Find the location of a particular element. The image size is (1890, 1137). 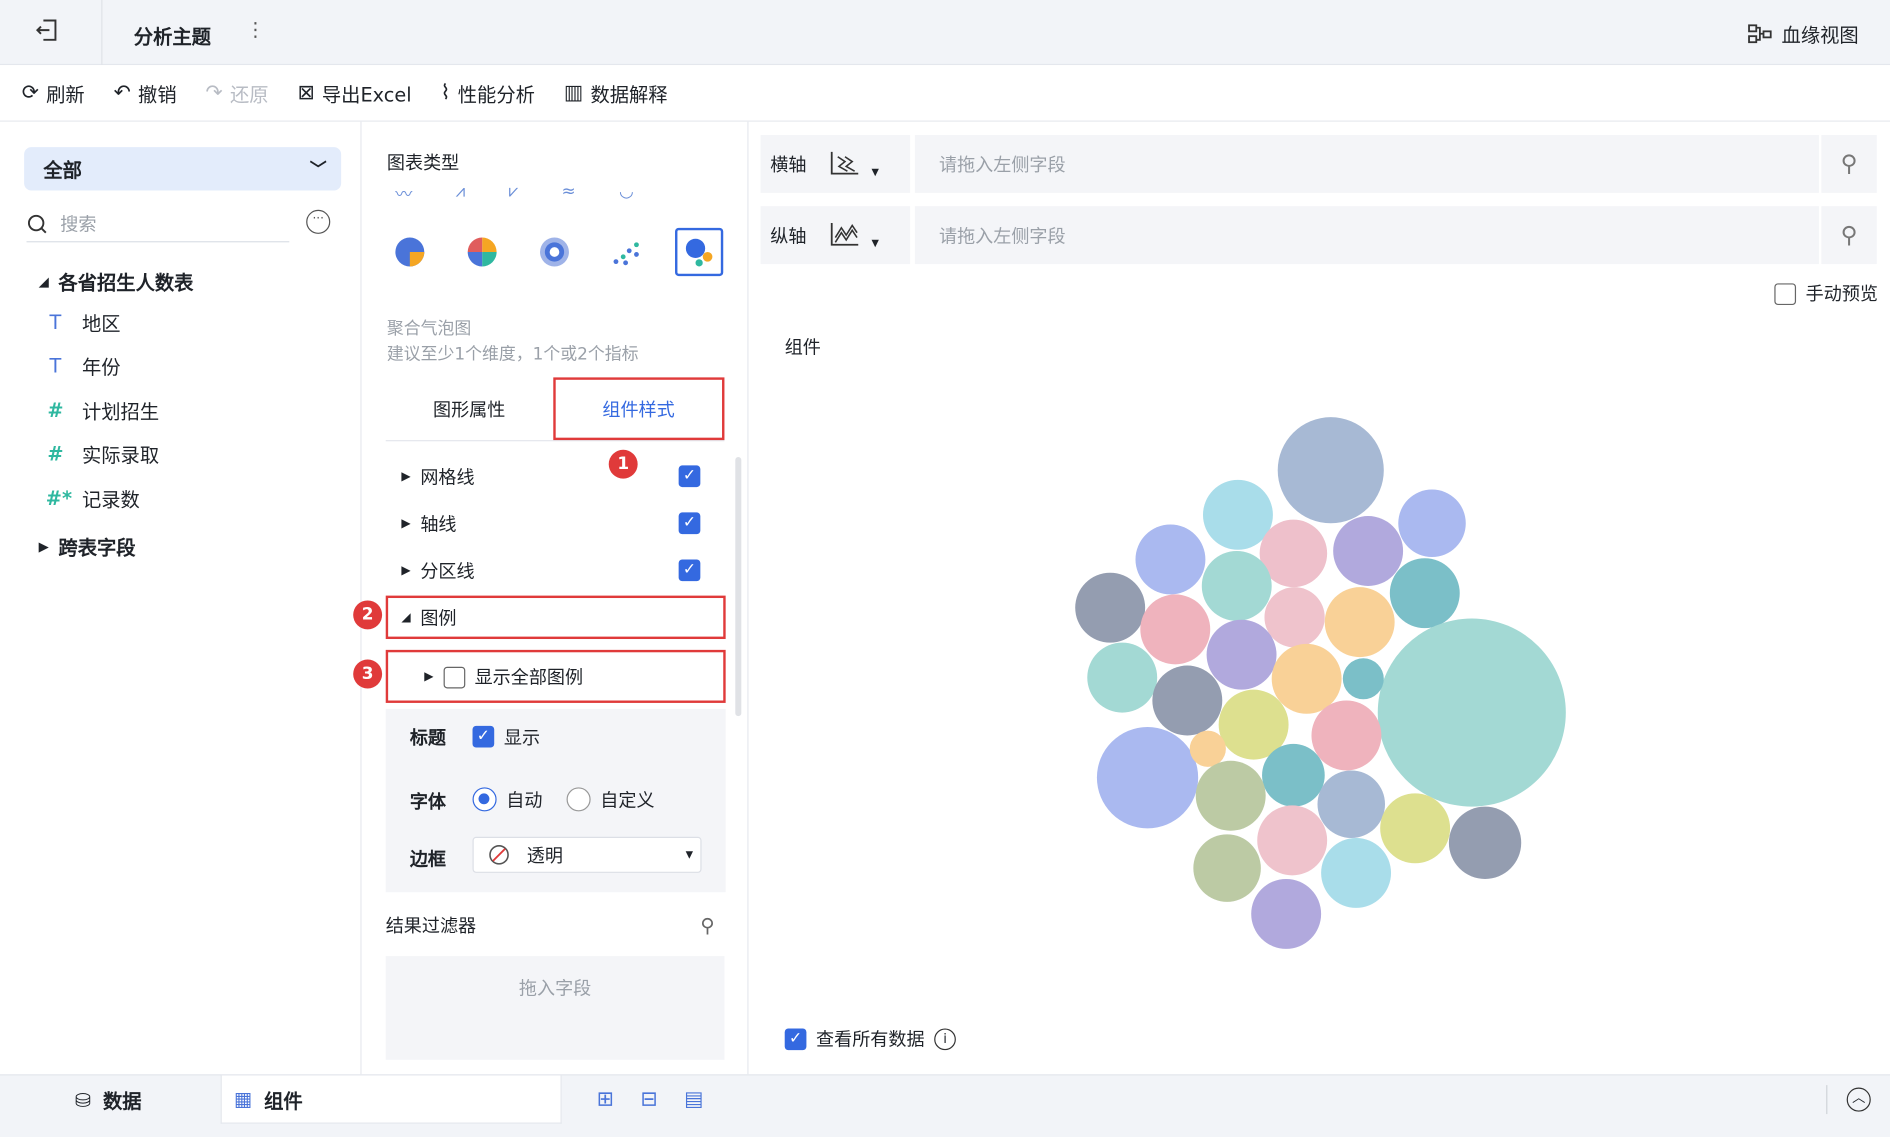

title-show-checkbox: ✓ is located at coordinates (483, 736).